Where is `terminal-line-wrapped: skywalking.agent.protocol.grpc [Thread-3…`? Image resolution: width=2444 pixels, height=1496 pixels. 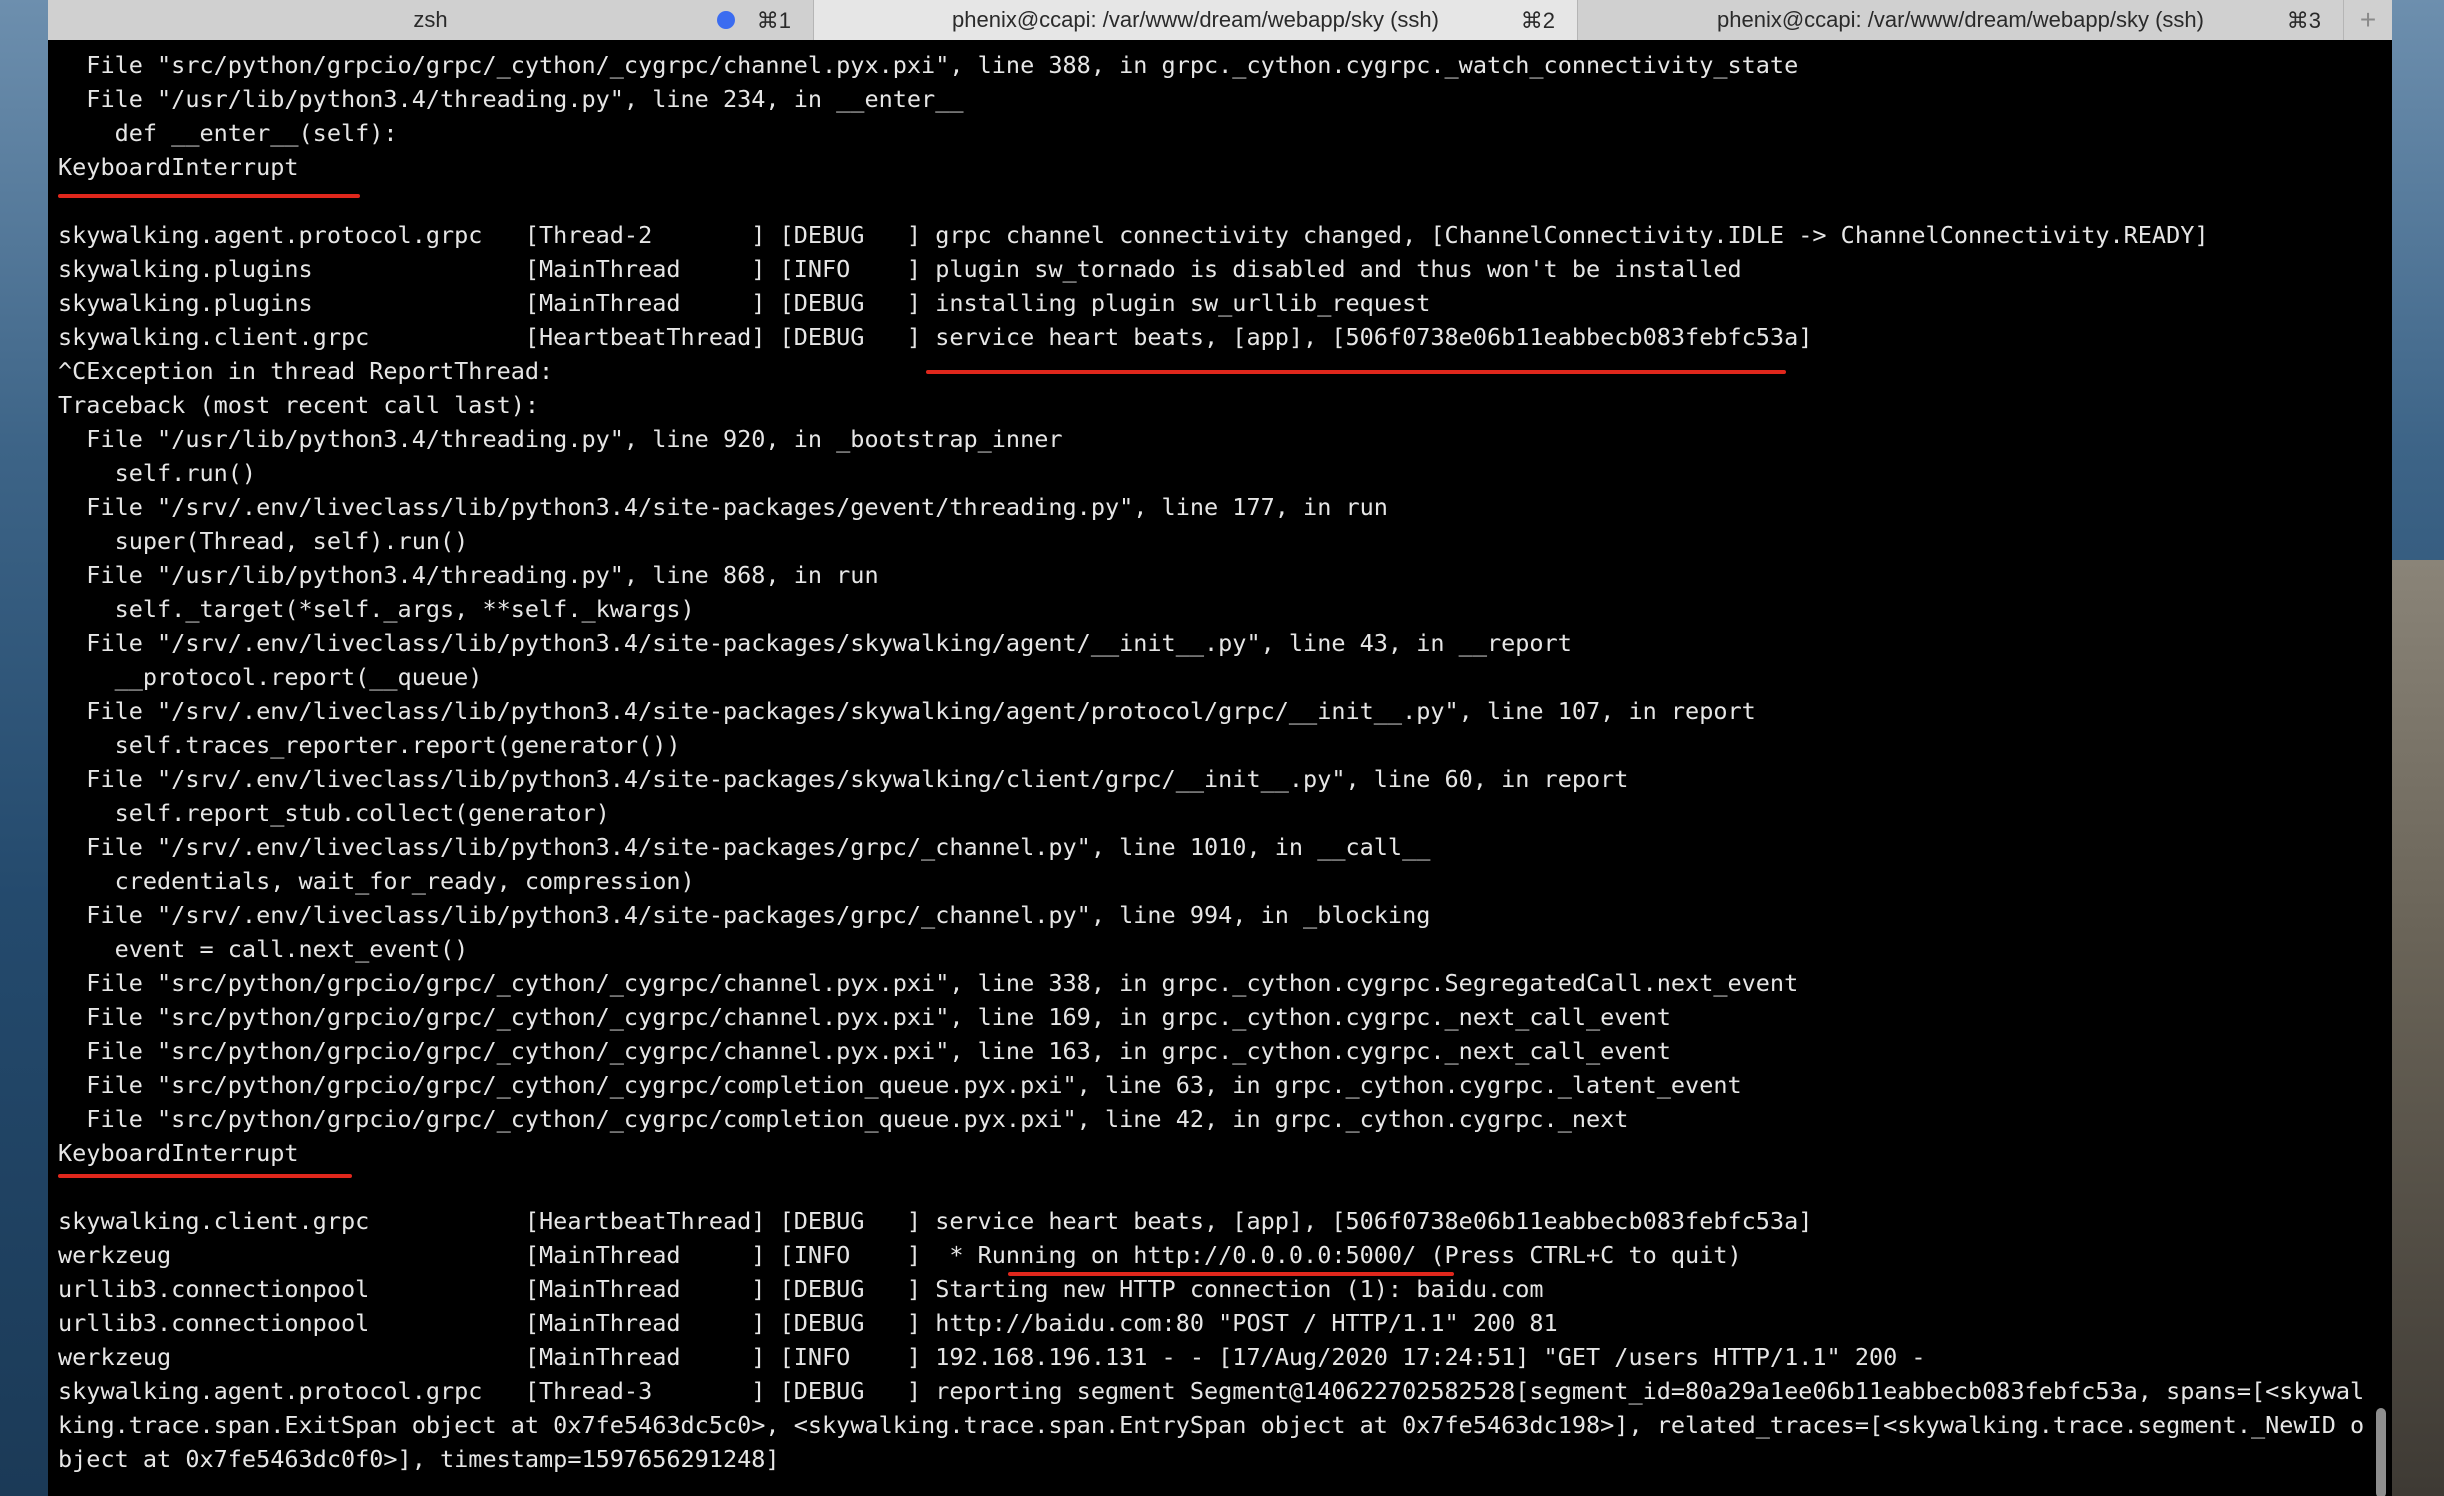 terminal-line-wrapped: skywalking.agent.protocol.grpc [Thread-3… is located at coordinates (1211, 1425).